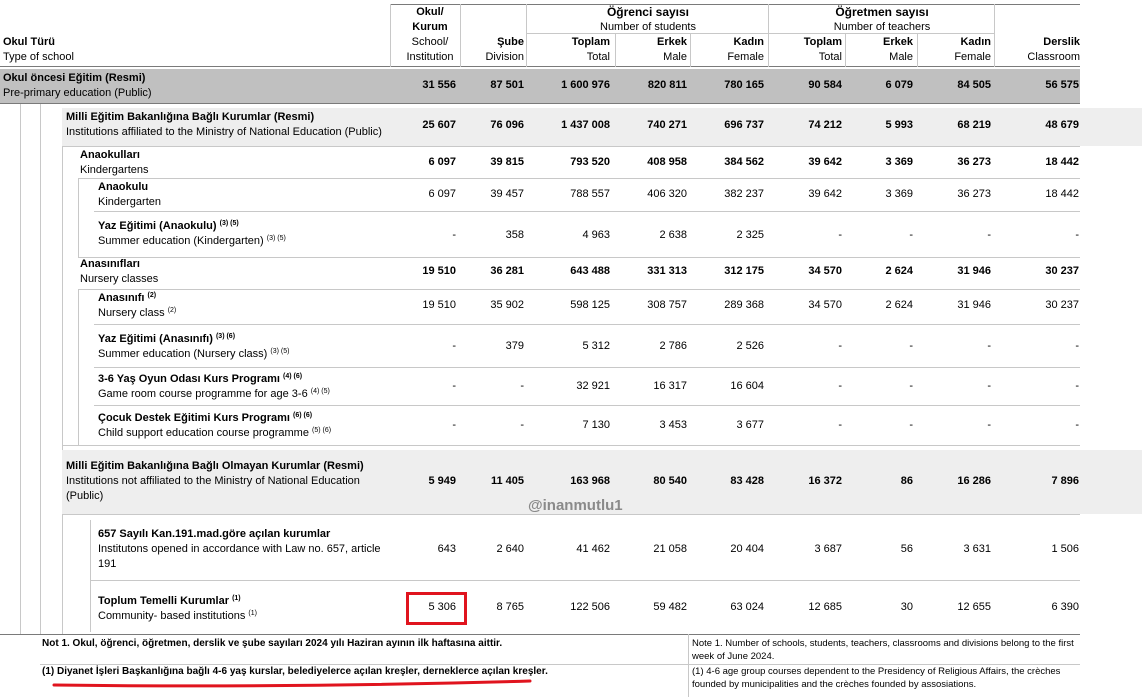 The width and height of the screenshot is (1143, 697). Describe the element at coordinates (137, 313) in the screenshot. I see `row-label-en: Nursery class (2)` at that location.